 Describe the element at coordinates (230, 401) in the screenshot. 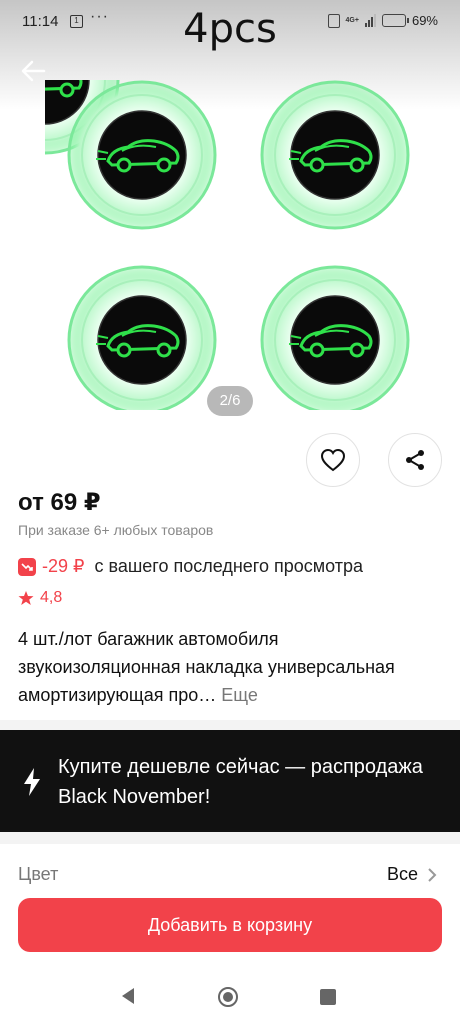

I see `gallery-page-indicator: 2/6` at that location.